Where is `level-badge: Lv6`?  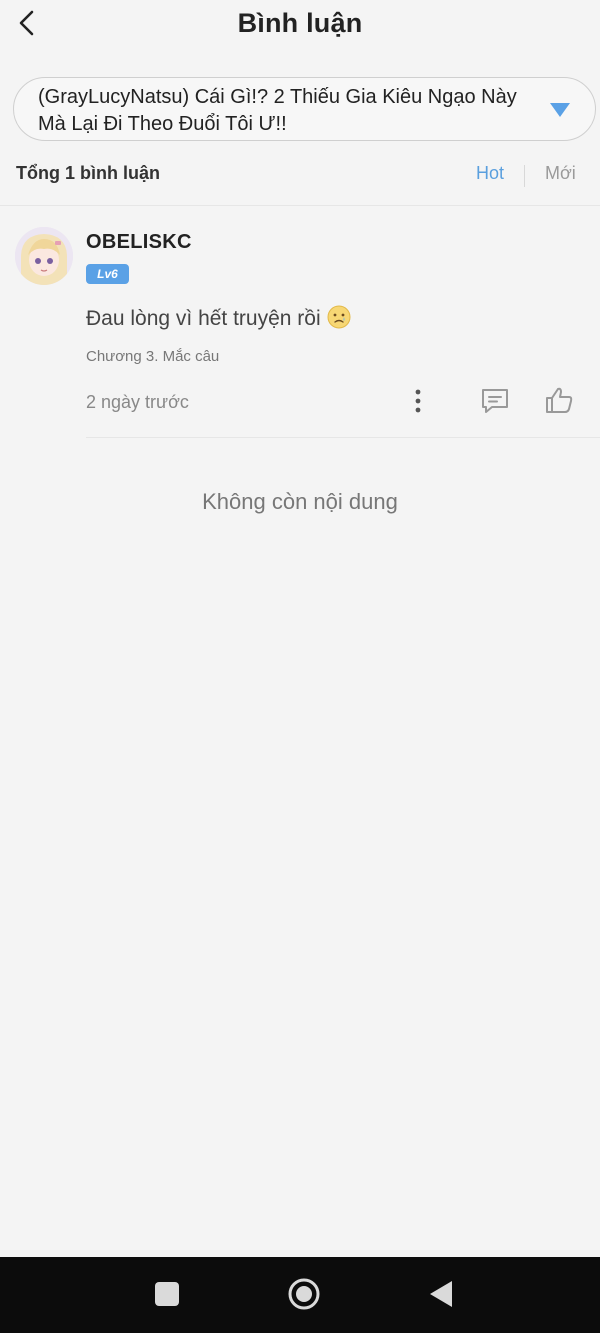
level-badge: Lv6 is located at coordinates (107, 274).